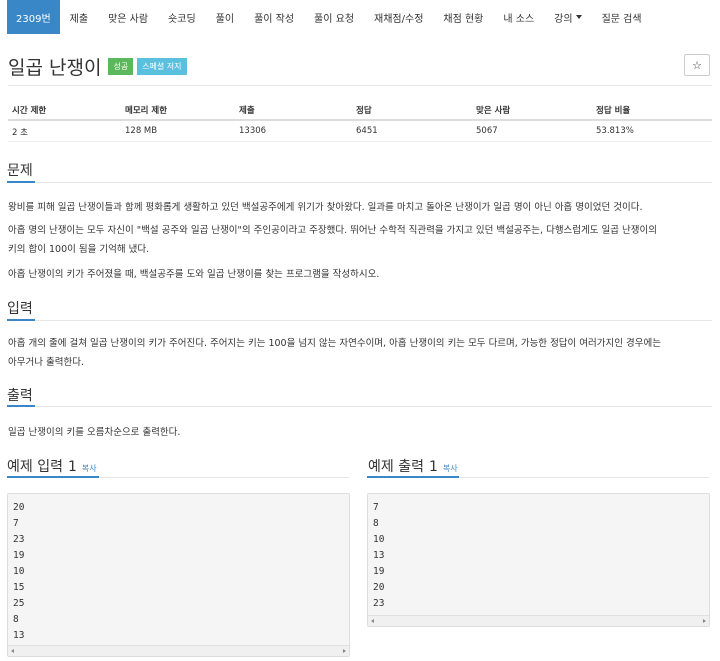  I want to click on info-header-ratio: 정답 비율, so click(613, 111).